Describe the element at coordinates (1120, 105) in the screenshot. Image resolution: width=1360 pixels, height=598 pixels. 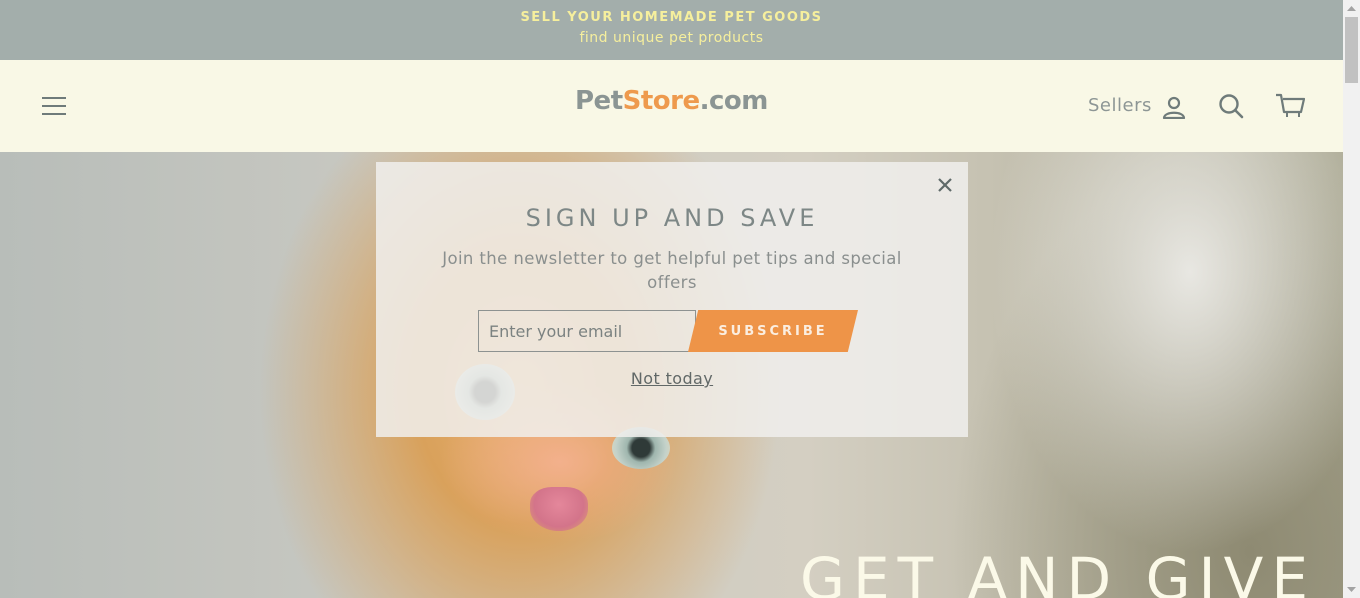
I see `sellers-link: Sellers` at that location.